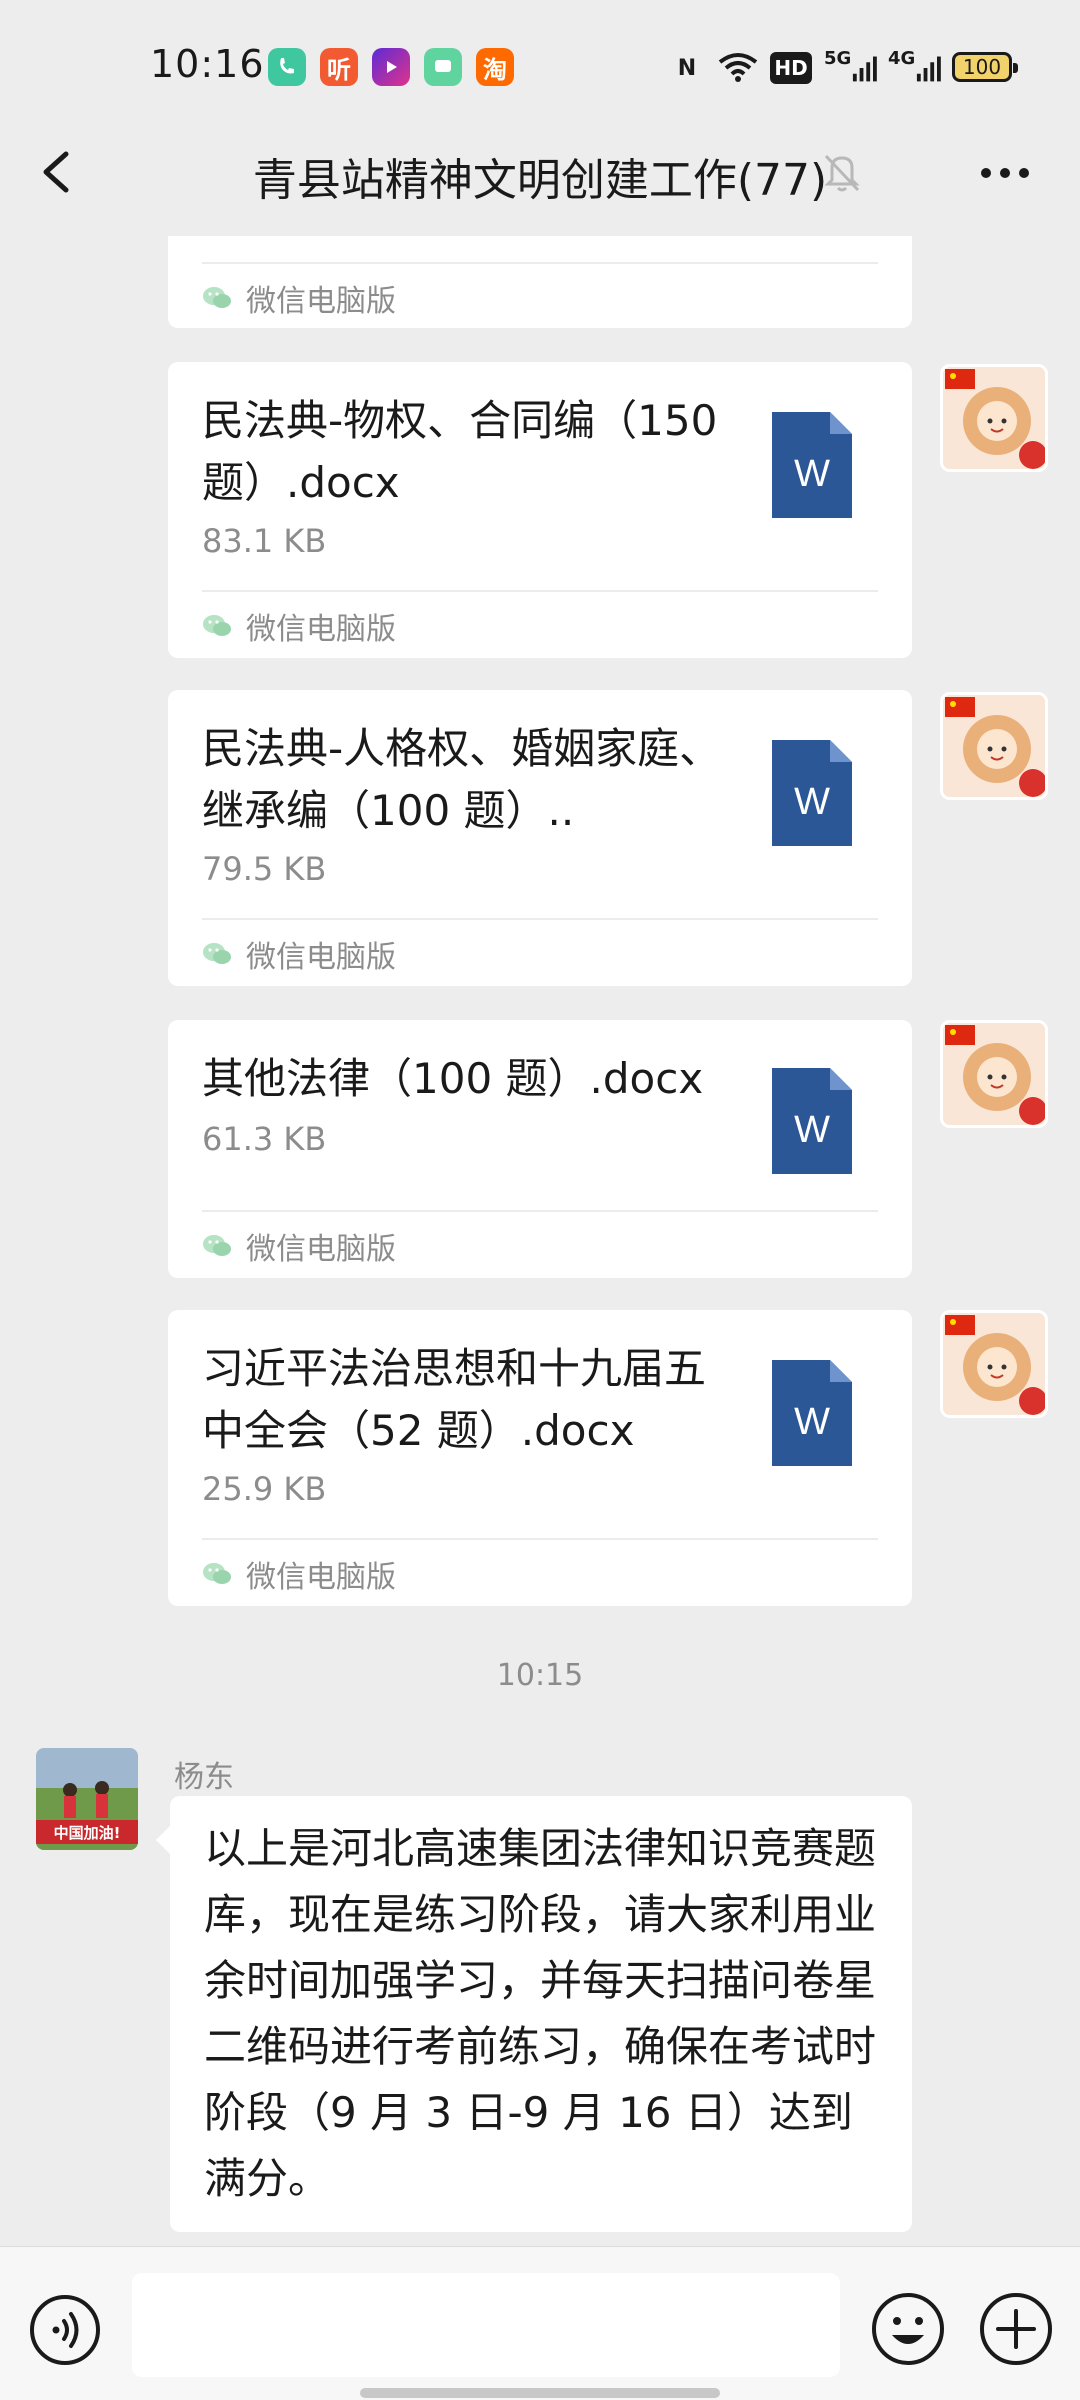 This screenshot has height=2400, width=1080. What do you see at coordinates (687, 68) in the screenshot?
I see `nfc-icon: N` at bounding box center [687, 68].